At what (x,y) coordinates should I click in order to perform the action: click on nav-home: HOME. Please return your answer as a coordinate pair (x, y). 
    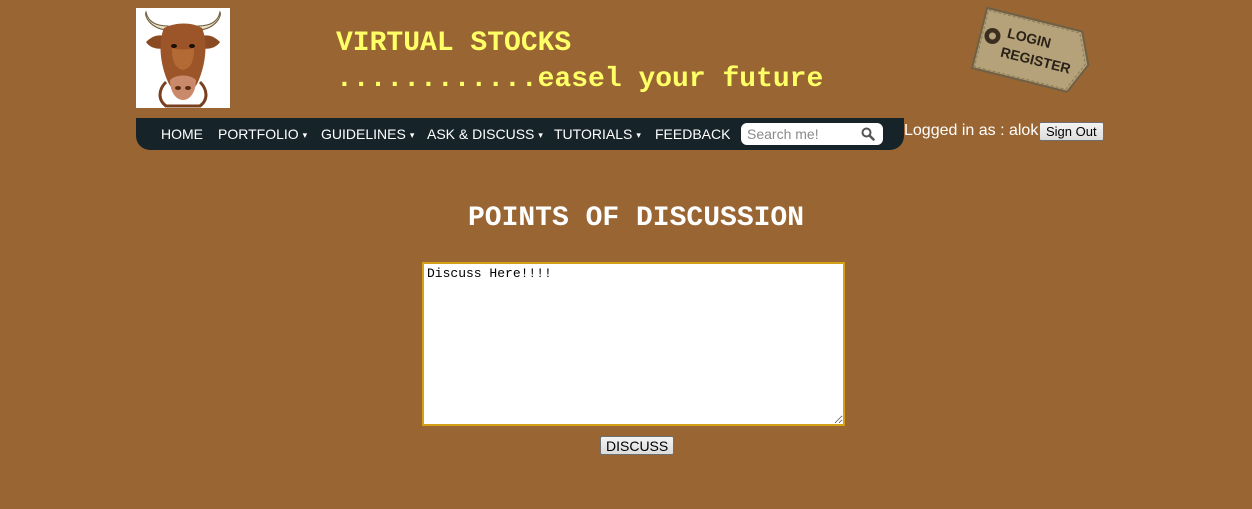
    Looking at the image, I should click on (182, 134).